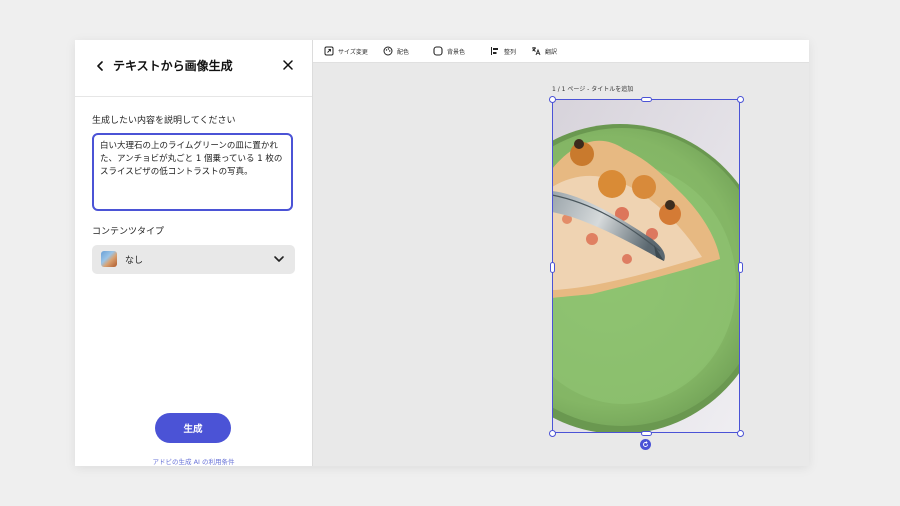 The width and height of the screenshot is (900, 506). What do you see at coordinates (494, 51) in the screenshot?
I see `align-icon` at bounding box center [494, 51].